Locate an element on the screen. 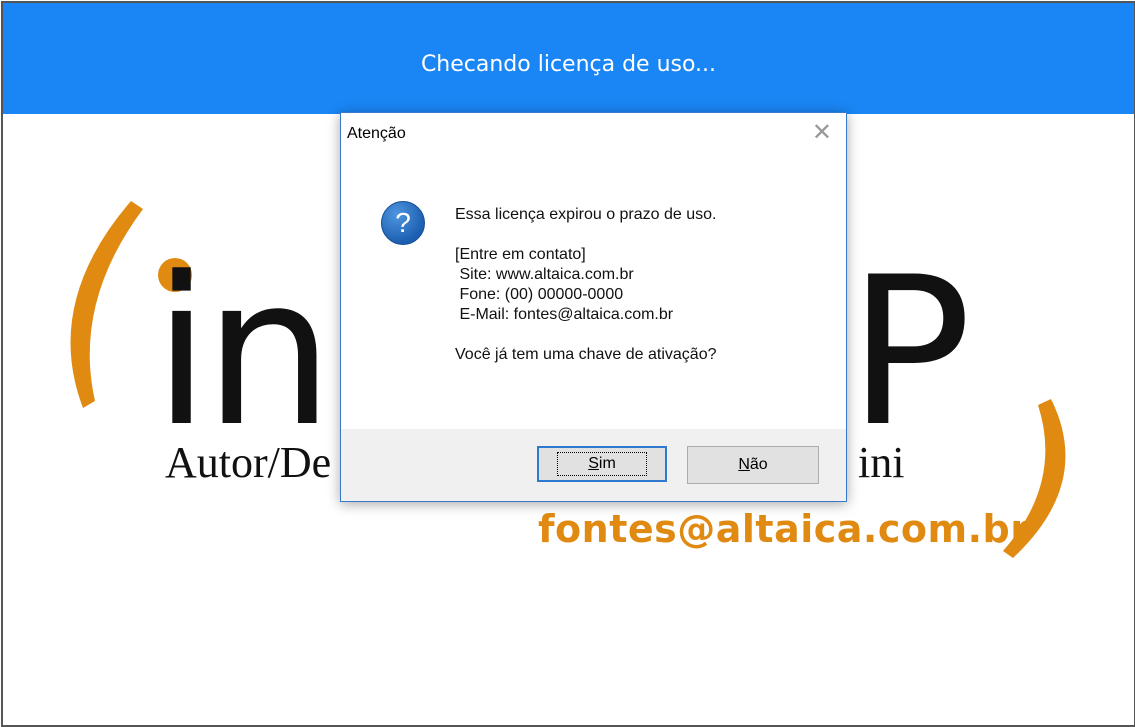  message-line: Essa licença expirou o prazo de uso. is located at coordinates (586, 214).